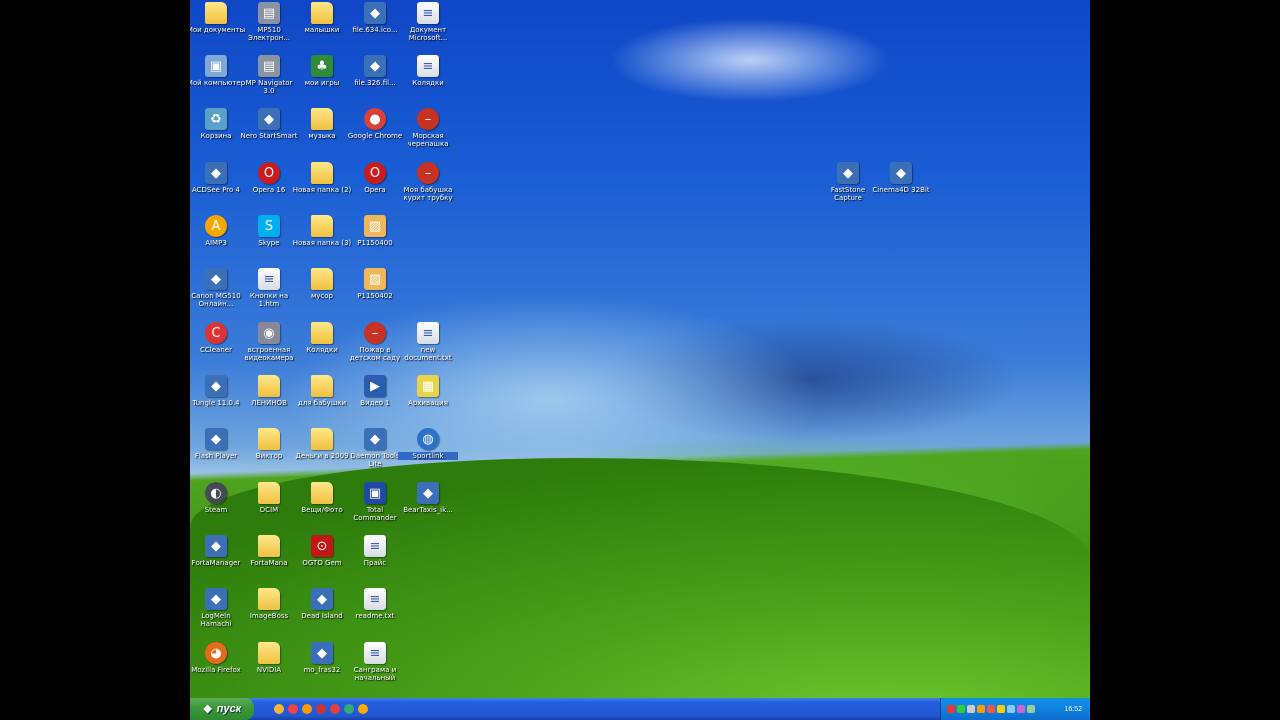  What do you see at coordinates (216, 506) in the screenshot?
I see `desktop-shortcut: ◐ Steam` at bounding box center [216, 506].